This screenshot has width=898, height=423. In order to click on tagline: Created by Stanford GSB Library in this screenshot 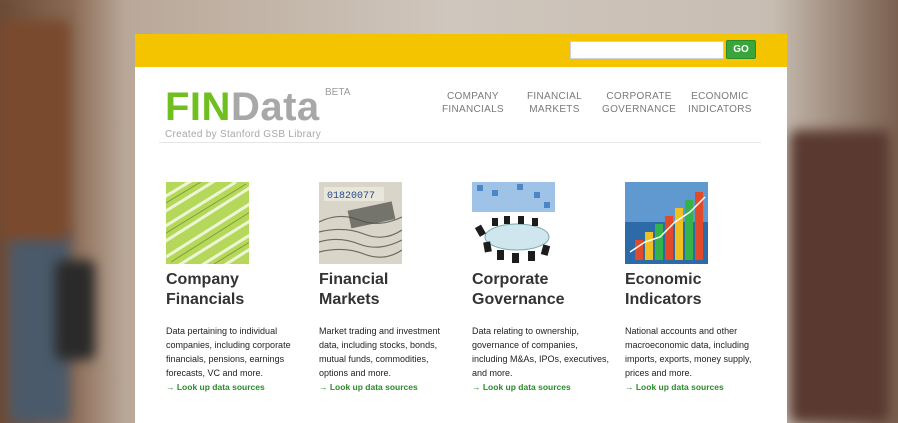, I will do `click(243, 134)`.